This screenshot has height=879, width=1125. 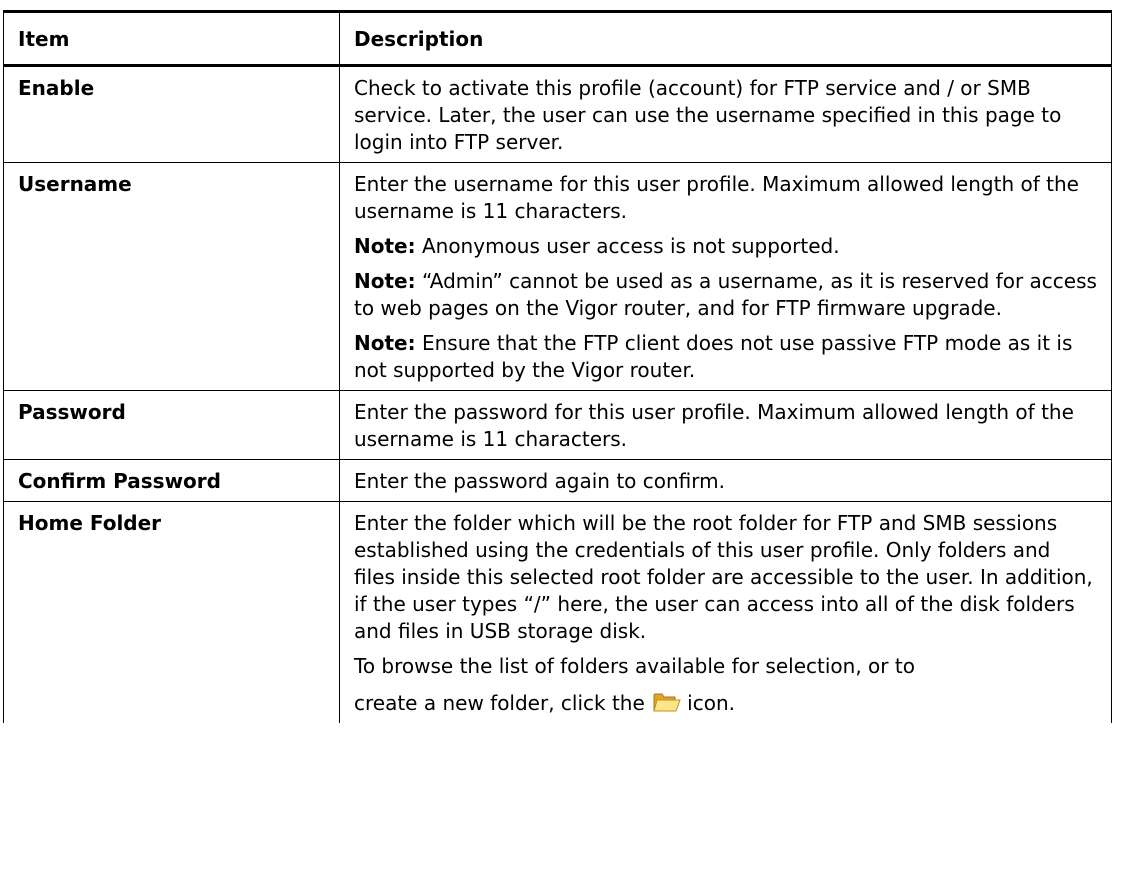 I want to click on icon-line: create a new folder, click the icon., so click(x=544, y=703).